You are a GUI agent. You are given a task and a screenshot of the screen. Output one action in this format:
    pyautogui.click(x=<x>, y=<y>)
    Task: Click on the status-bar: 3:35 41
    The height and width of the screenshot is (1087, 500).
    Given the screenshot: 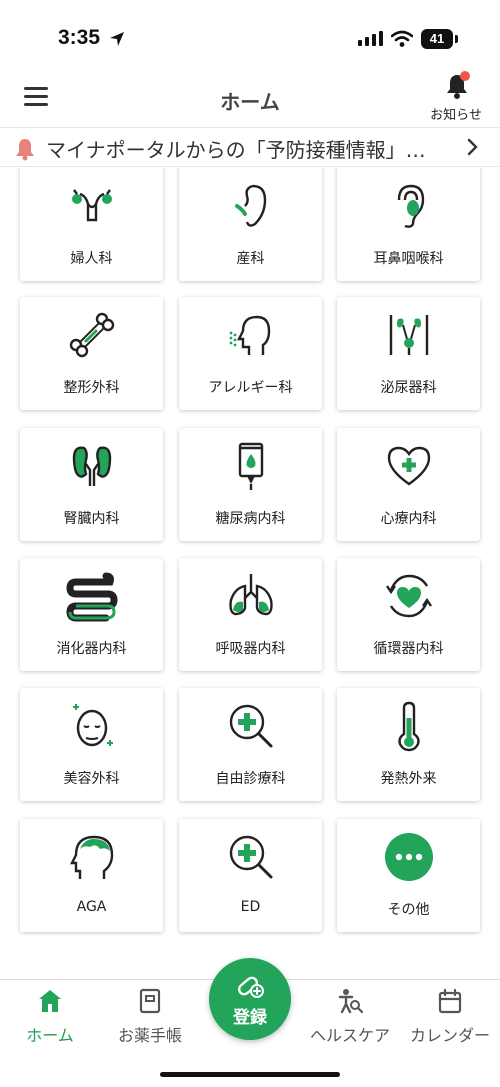 What is the action you would take?
    pyautogui.click(x=250, y=35)
    